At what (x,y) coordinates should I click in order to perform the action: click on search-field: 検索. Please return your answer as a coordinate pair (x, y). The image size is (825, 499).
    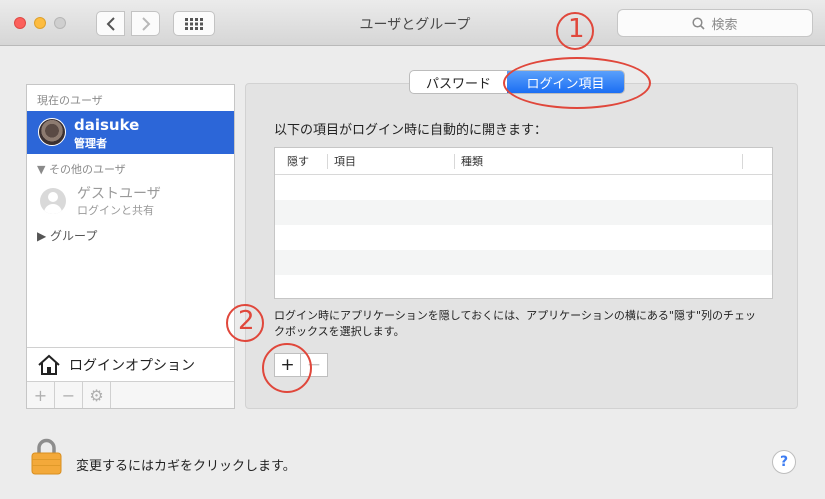
    Looking at the image, I should click on (715, 23).